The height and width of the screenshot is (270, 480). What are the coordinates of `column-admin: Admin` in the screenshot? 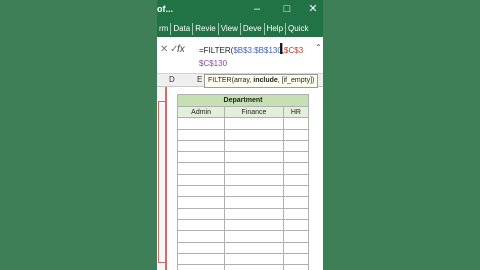 It's located at (201, 112).